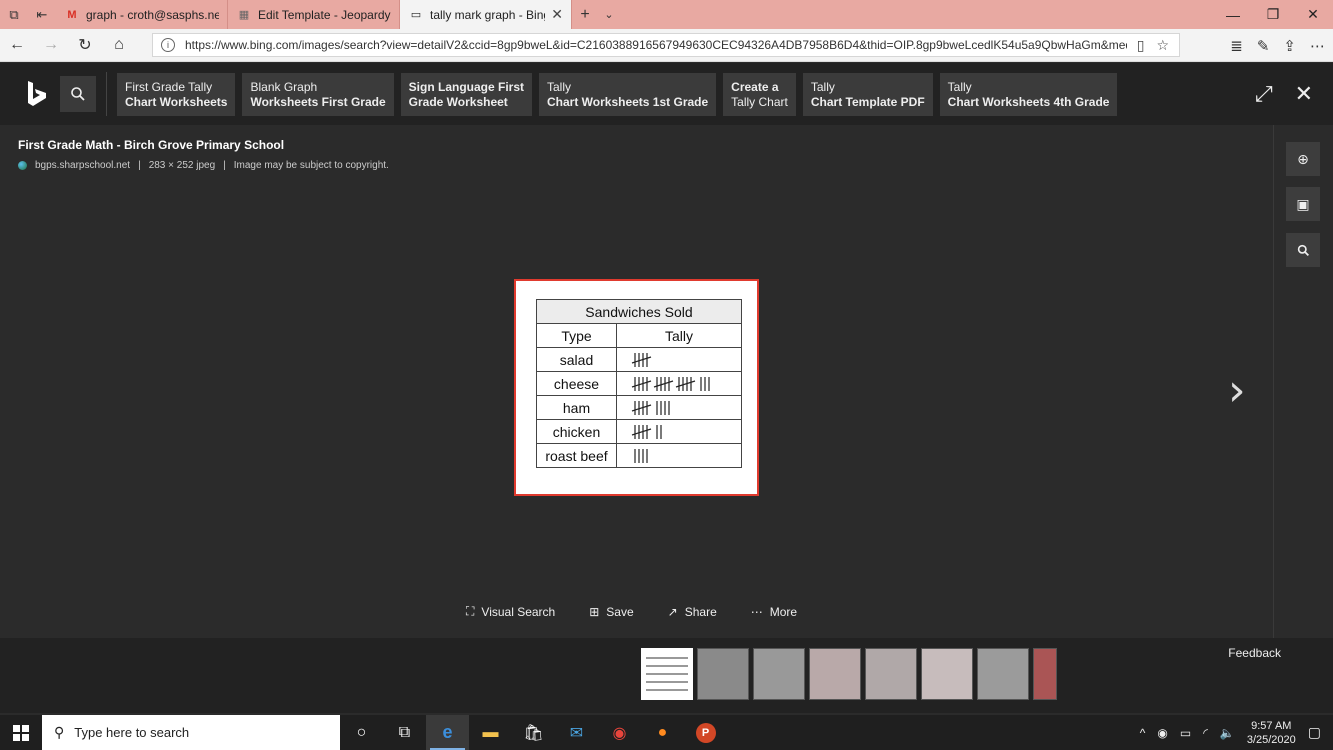 This screenshot has width=1333, height=750. Describe the element at coordinates (318, 94) in the screenshot. I see `related-search-item: Blank Graph Worksheets First Grade` at that location.